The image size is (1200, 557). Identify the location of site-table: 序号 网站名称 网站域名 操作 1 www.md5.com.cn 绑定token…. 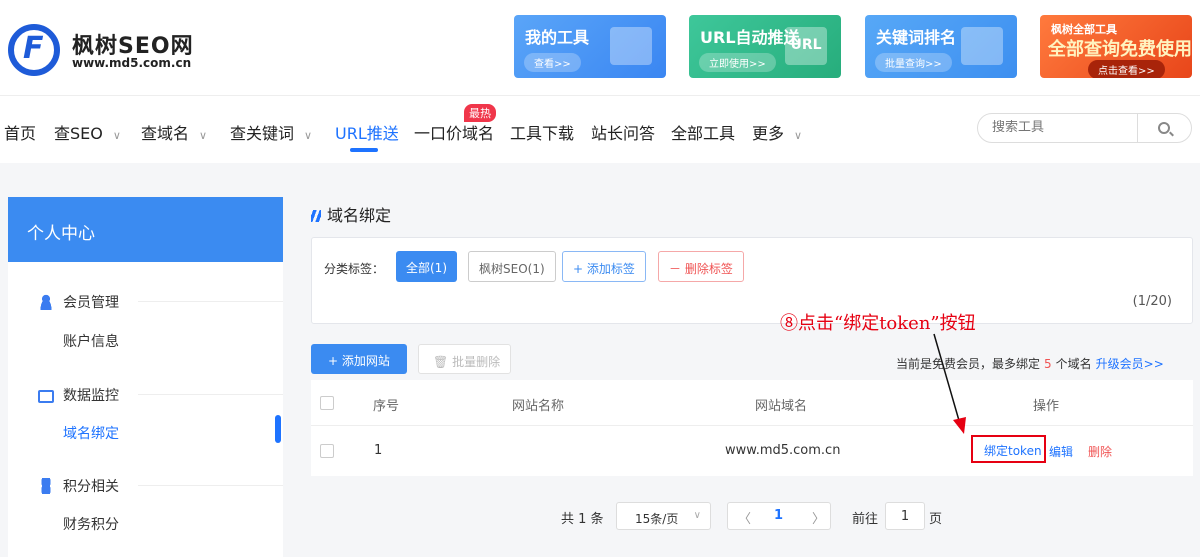
(752, 428).